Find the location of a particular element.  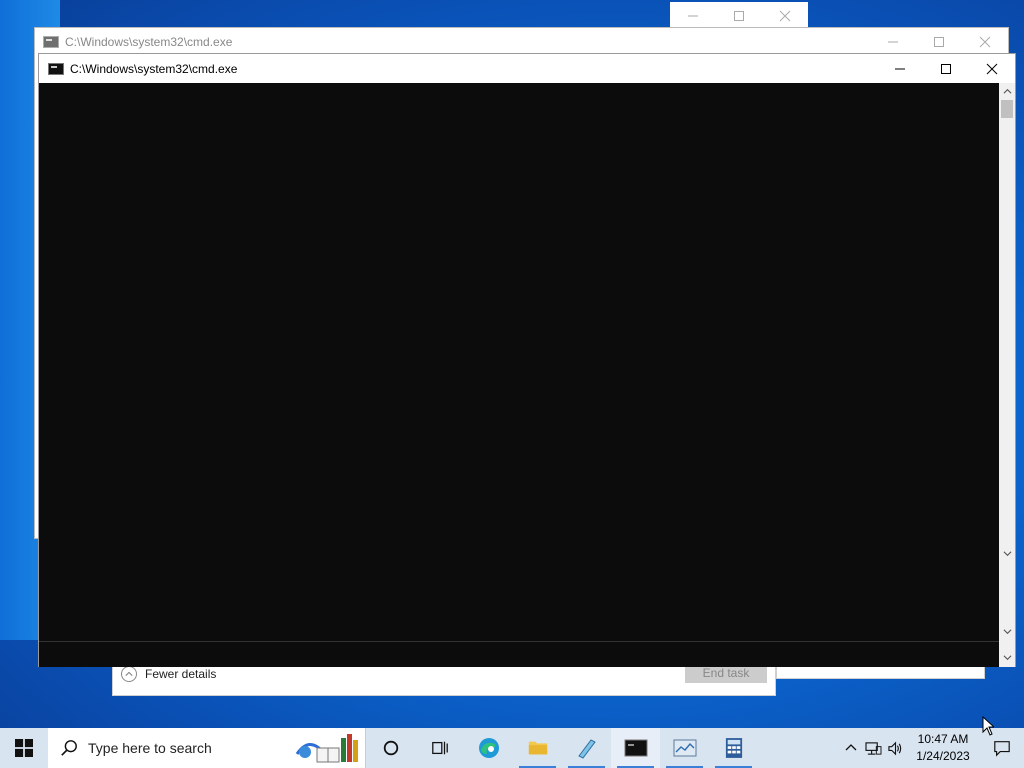

file-explorer-icon is located at coordinates (537, 748).